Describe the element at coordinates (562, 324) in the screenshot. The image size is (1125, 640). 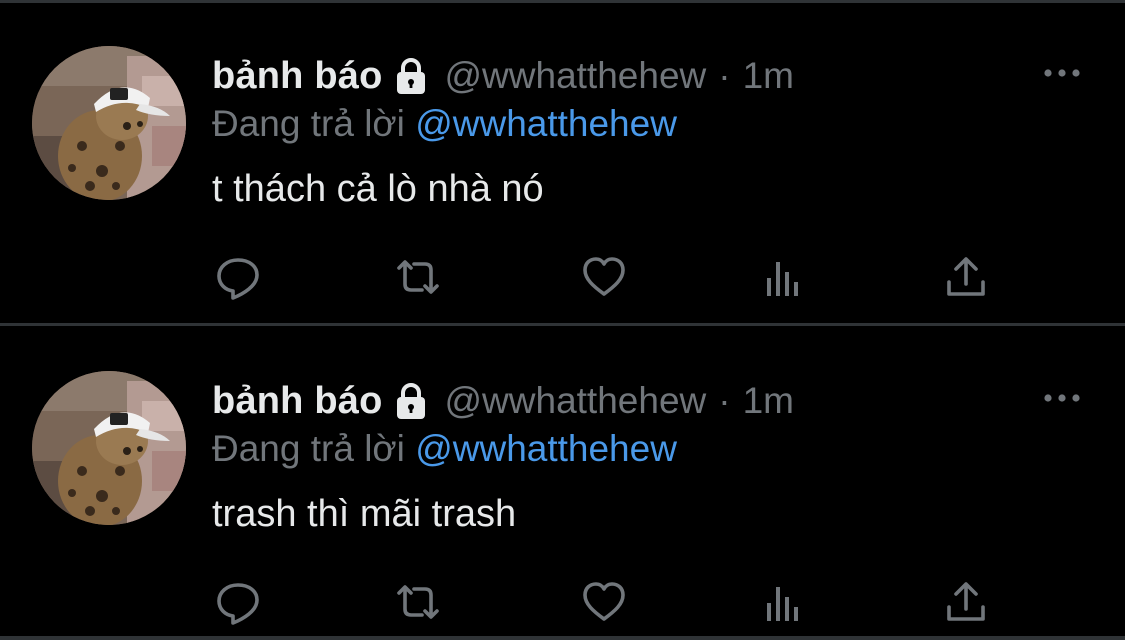
I see `tweet-divider` at that location.